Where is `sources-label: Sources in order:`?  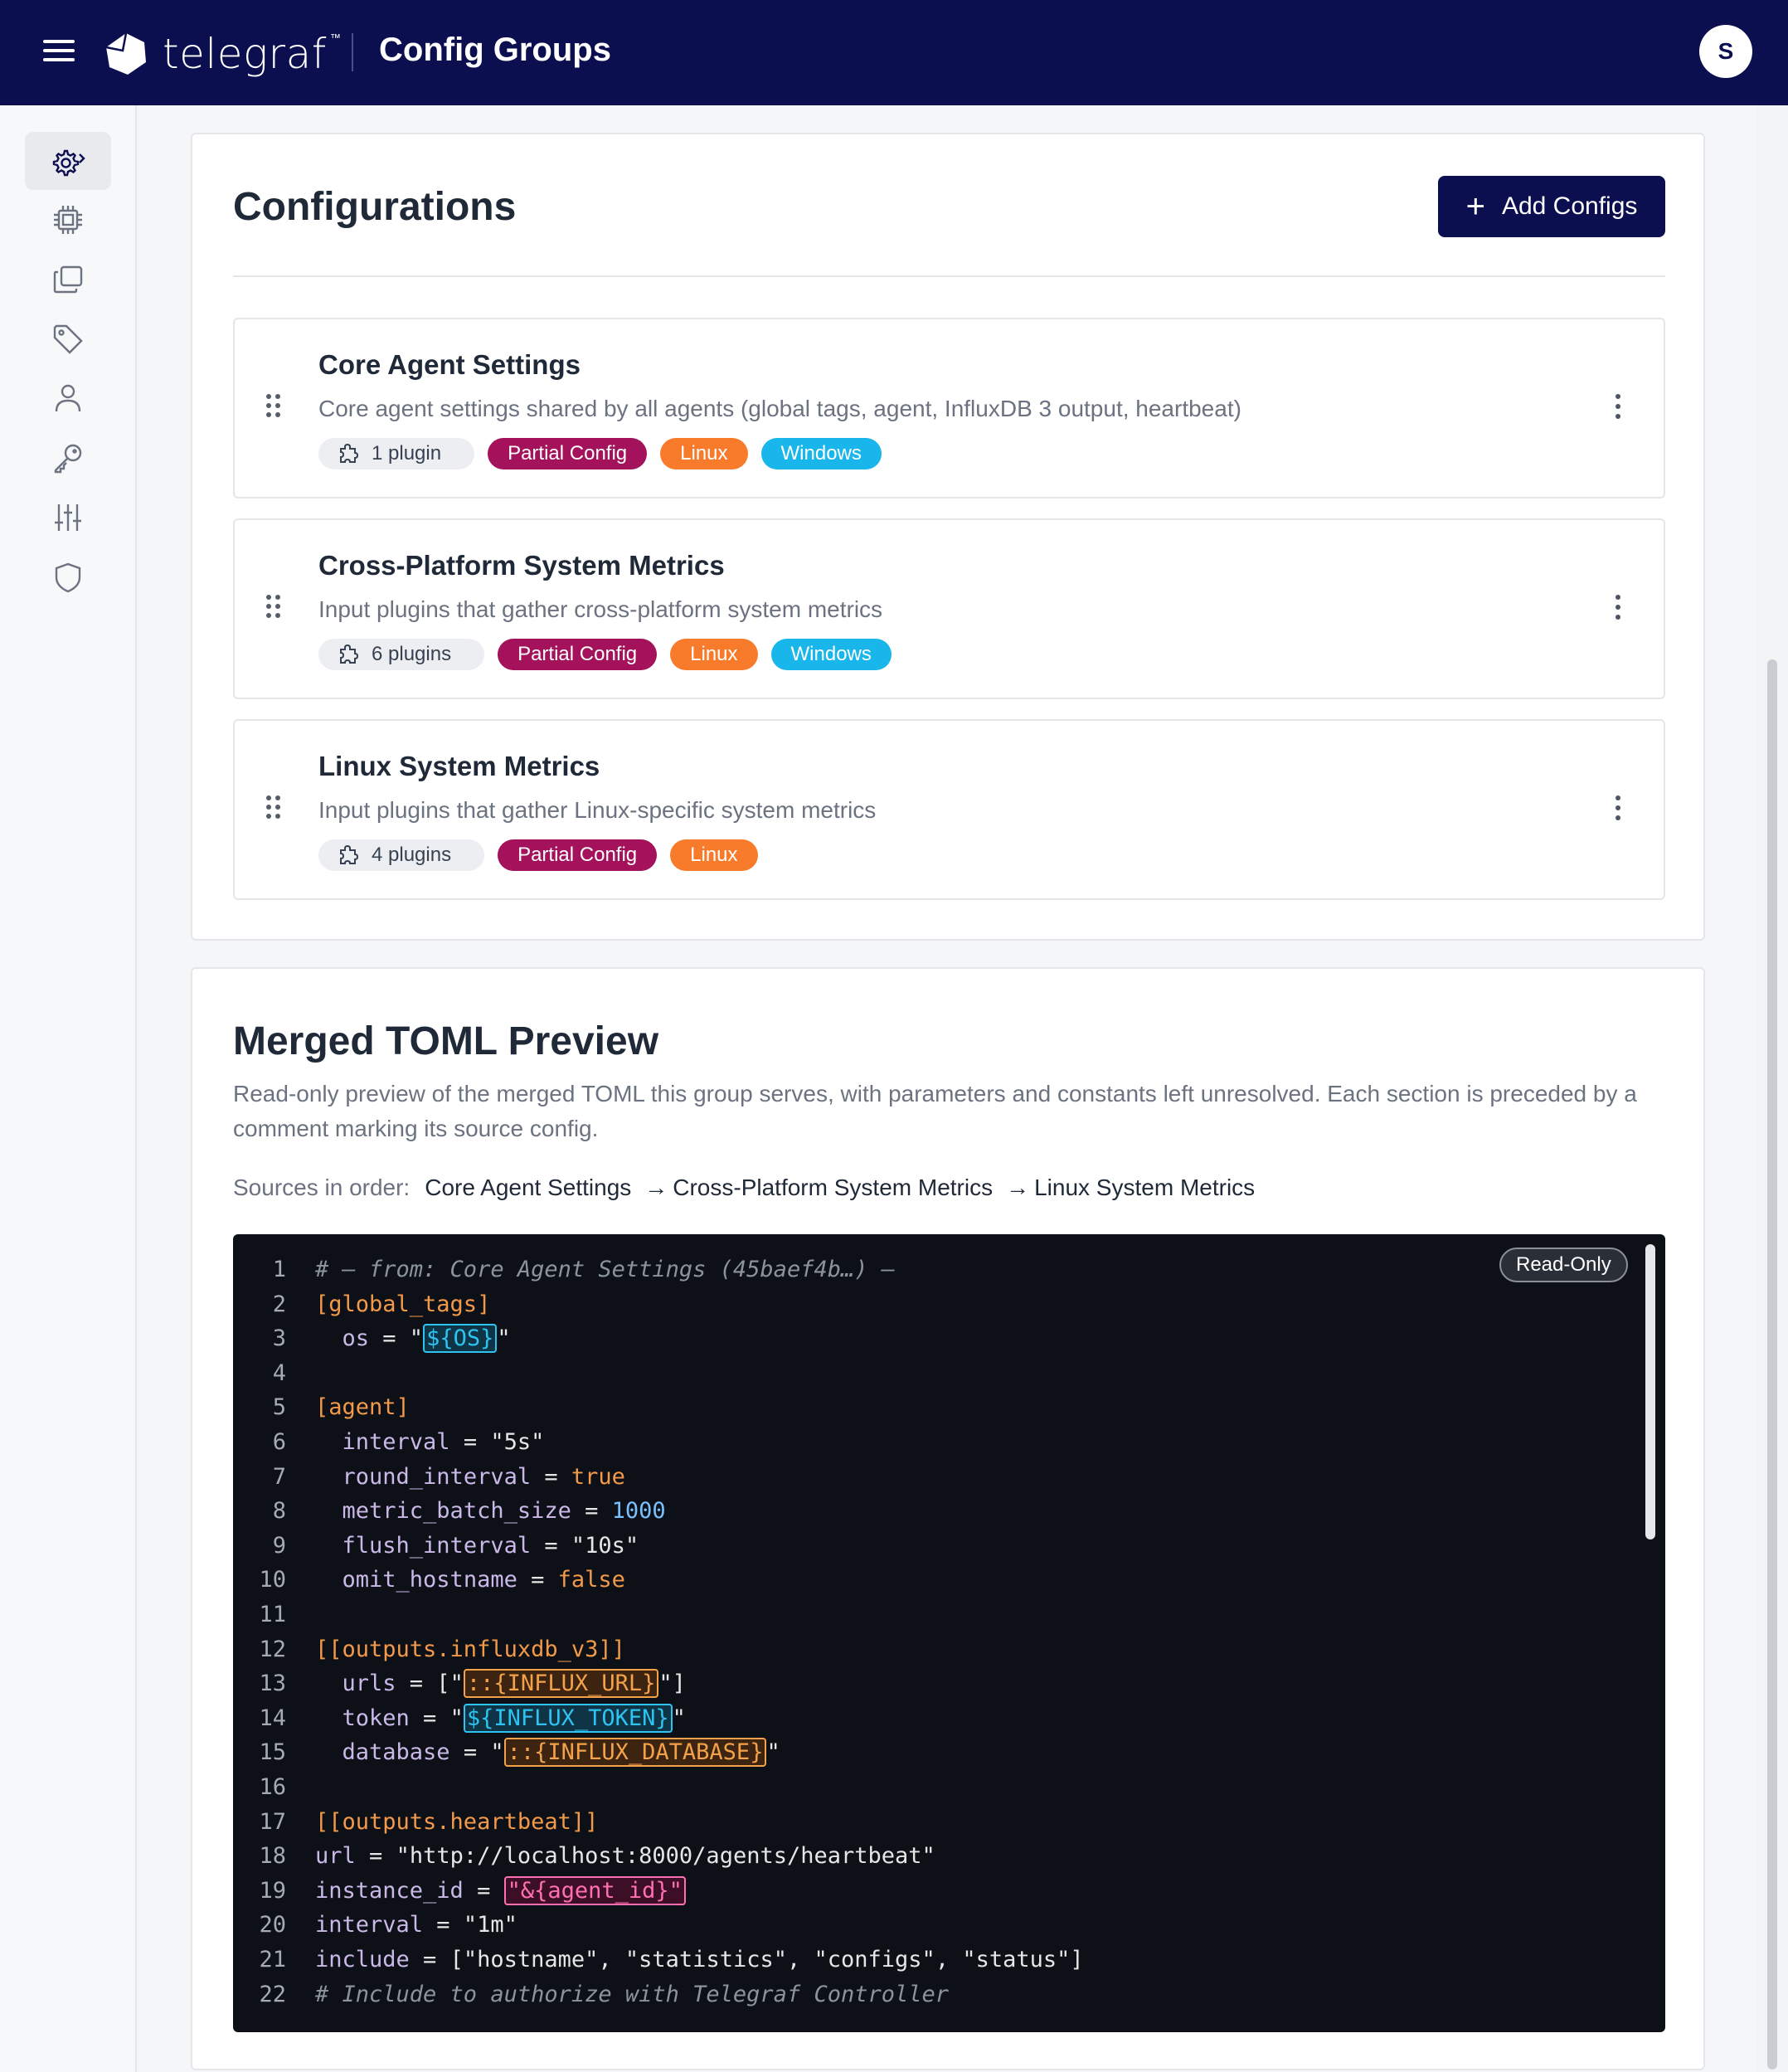
sources-label: Sources in order: is located at coordinates (322, 1187).